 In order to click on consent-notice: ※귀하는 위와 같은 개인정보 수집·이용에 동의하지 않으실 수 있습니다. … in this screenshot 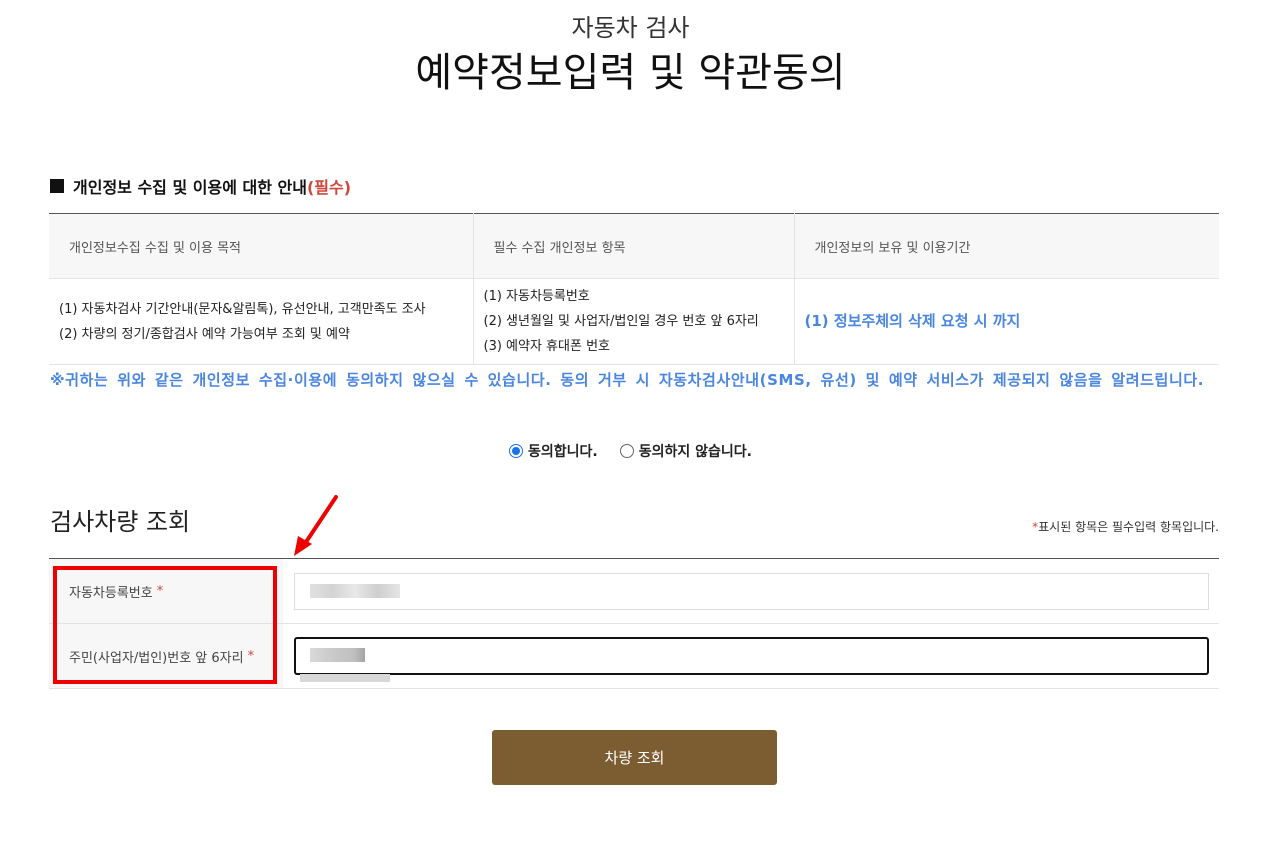, I will do `click(627, 380)`.